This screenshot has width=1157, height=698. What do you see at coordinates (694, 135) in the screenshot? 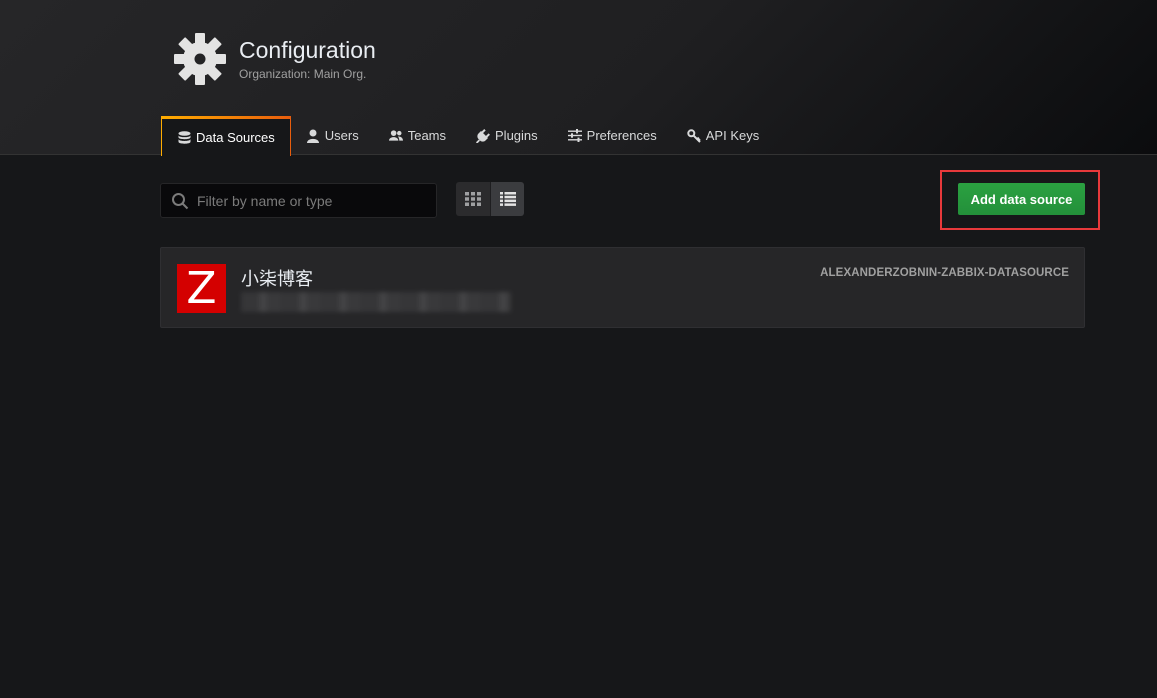
I see `key-icon` at bounding box center [694, 135].